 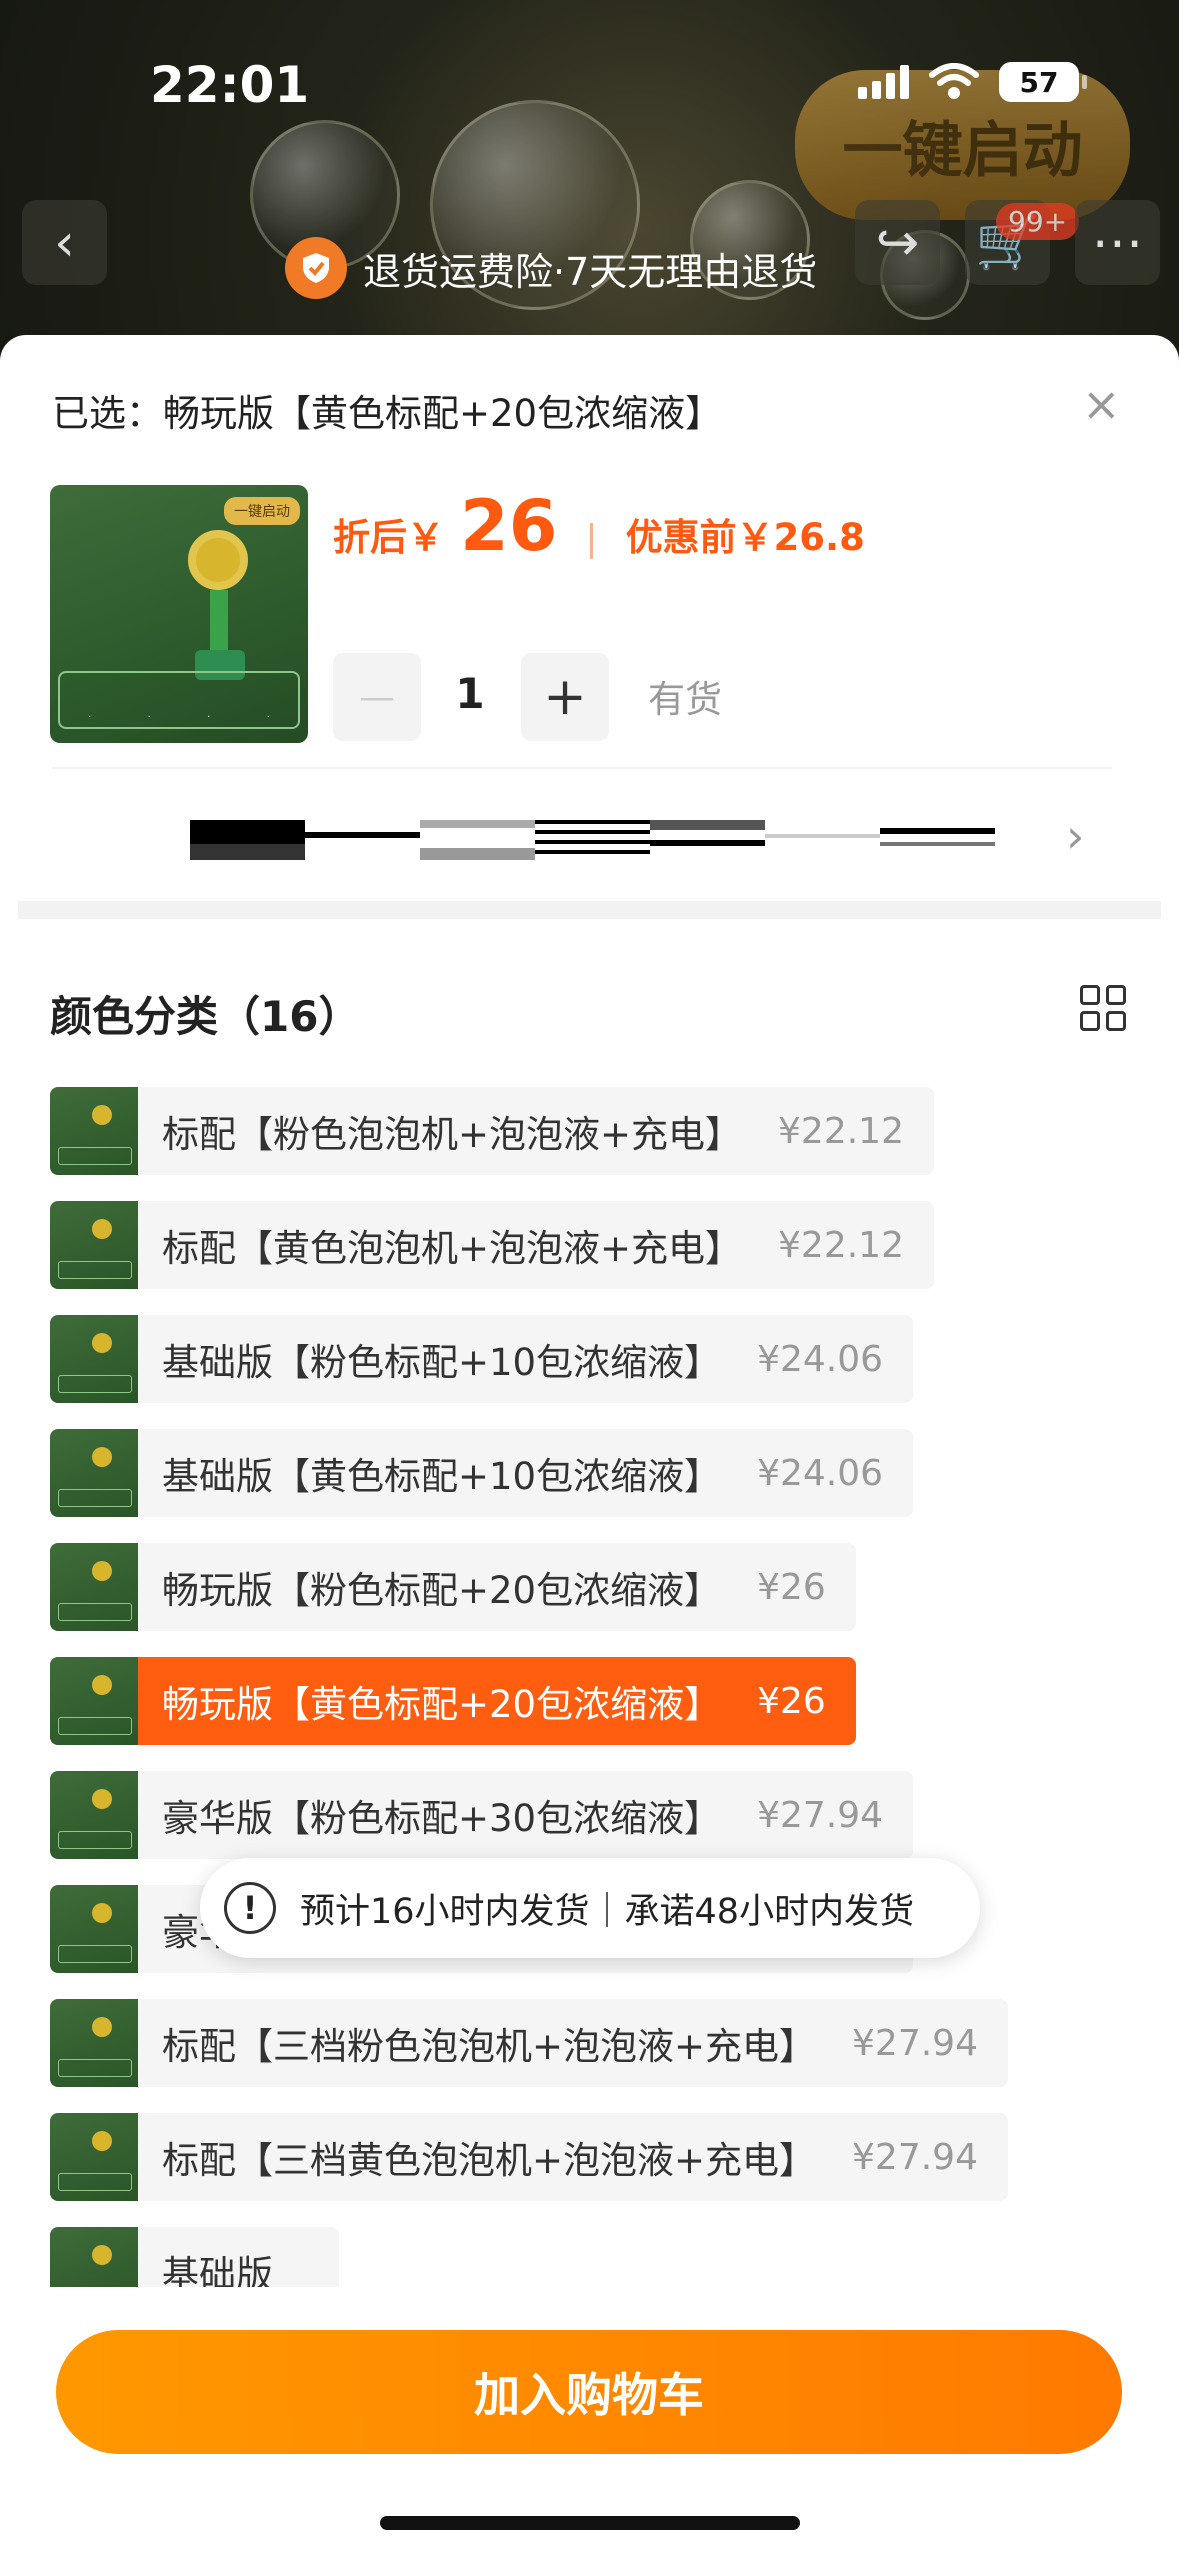 I want to click on price-row: 折后￥ 26 | 优惠前￥26.8, so click(x=599, y=526).